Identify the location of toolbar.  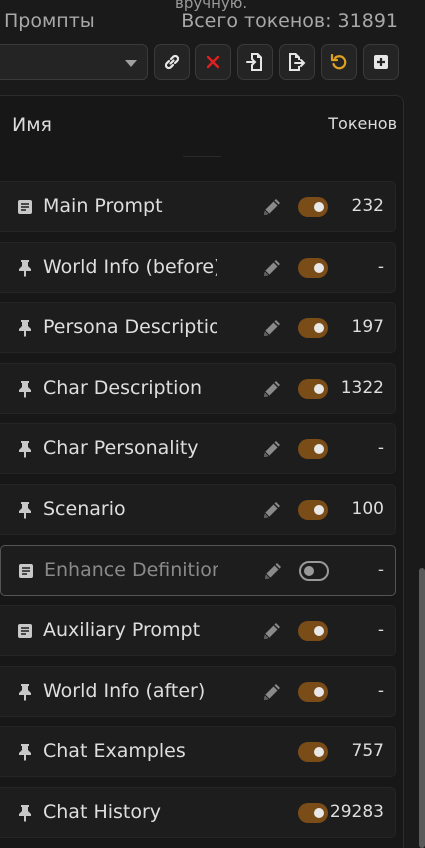
(212, 63).